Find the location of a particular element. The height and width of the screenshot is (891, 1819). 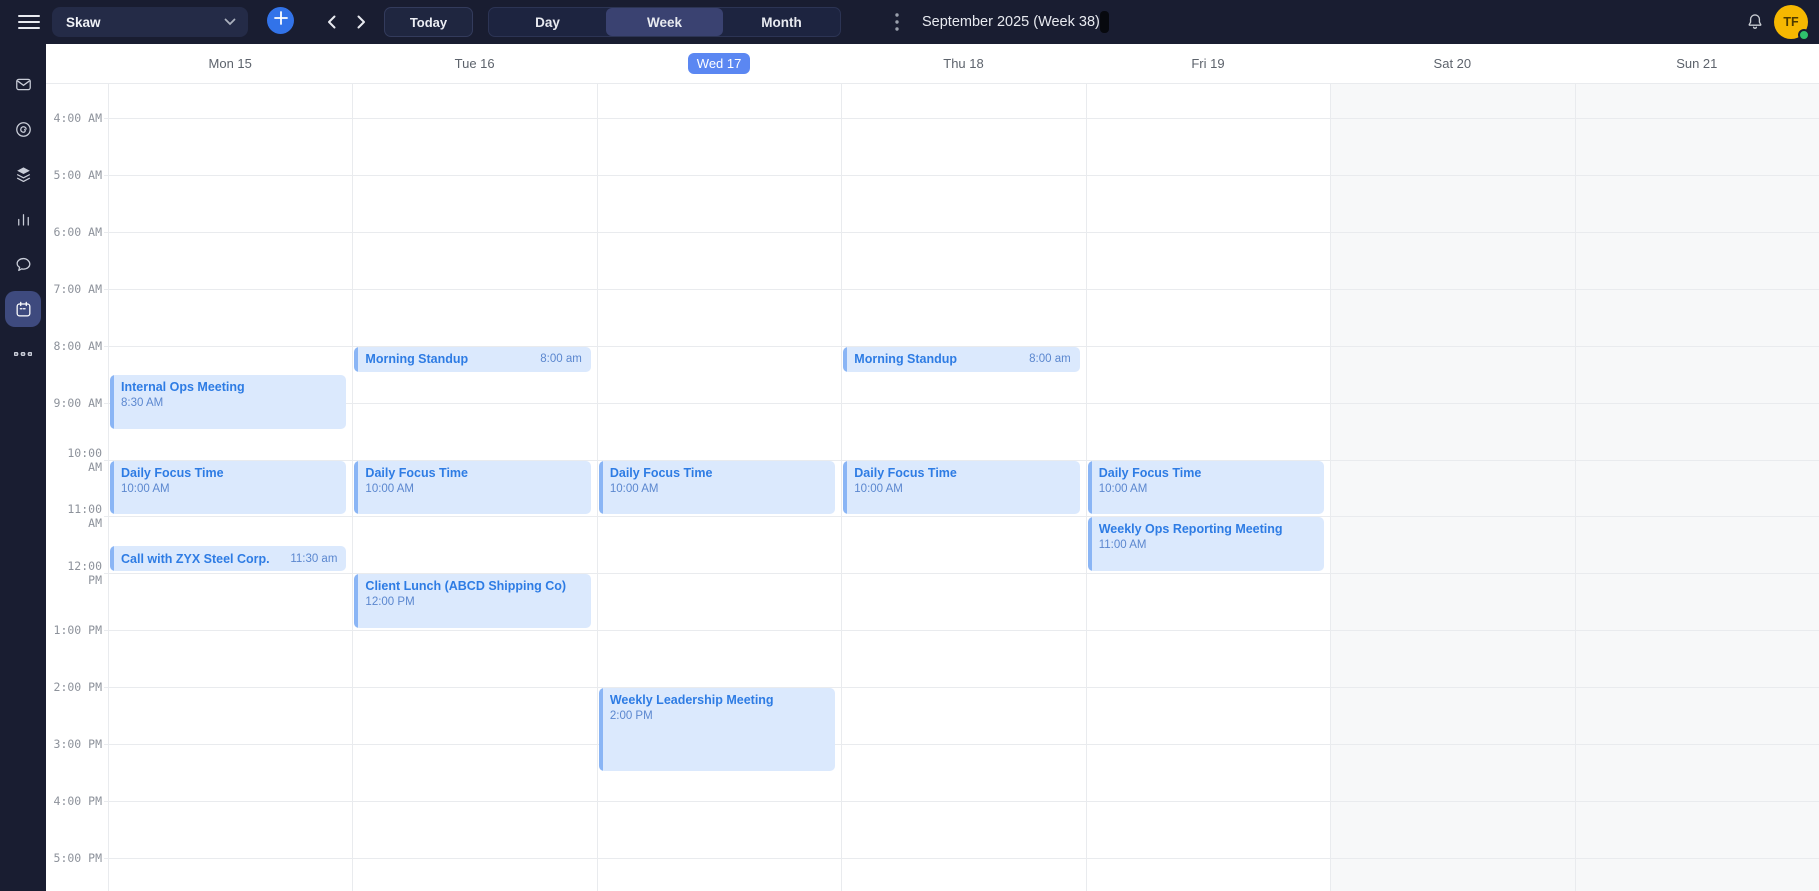

event-block: Weekly Leadership Meeting 2:00 PM is located at coordinates (717, 729).